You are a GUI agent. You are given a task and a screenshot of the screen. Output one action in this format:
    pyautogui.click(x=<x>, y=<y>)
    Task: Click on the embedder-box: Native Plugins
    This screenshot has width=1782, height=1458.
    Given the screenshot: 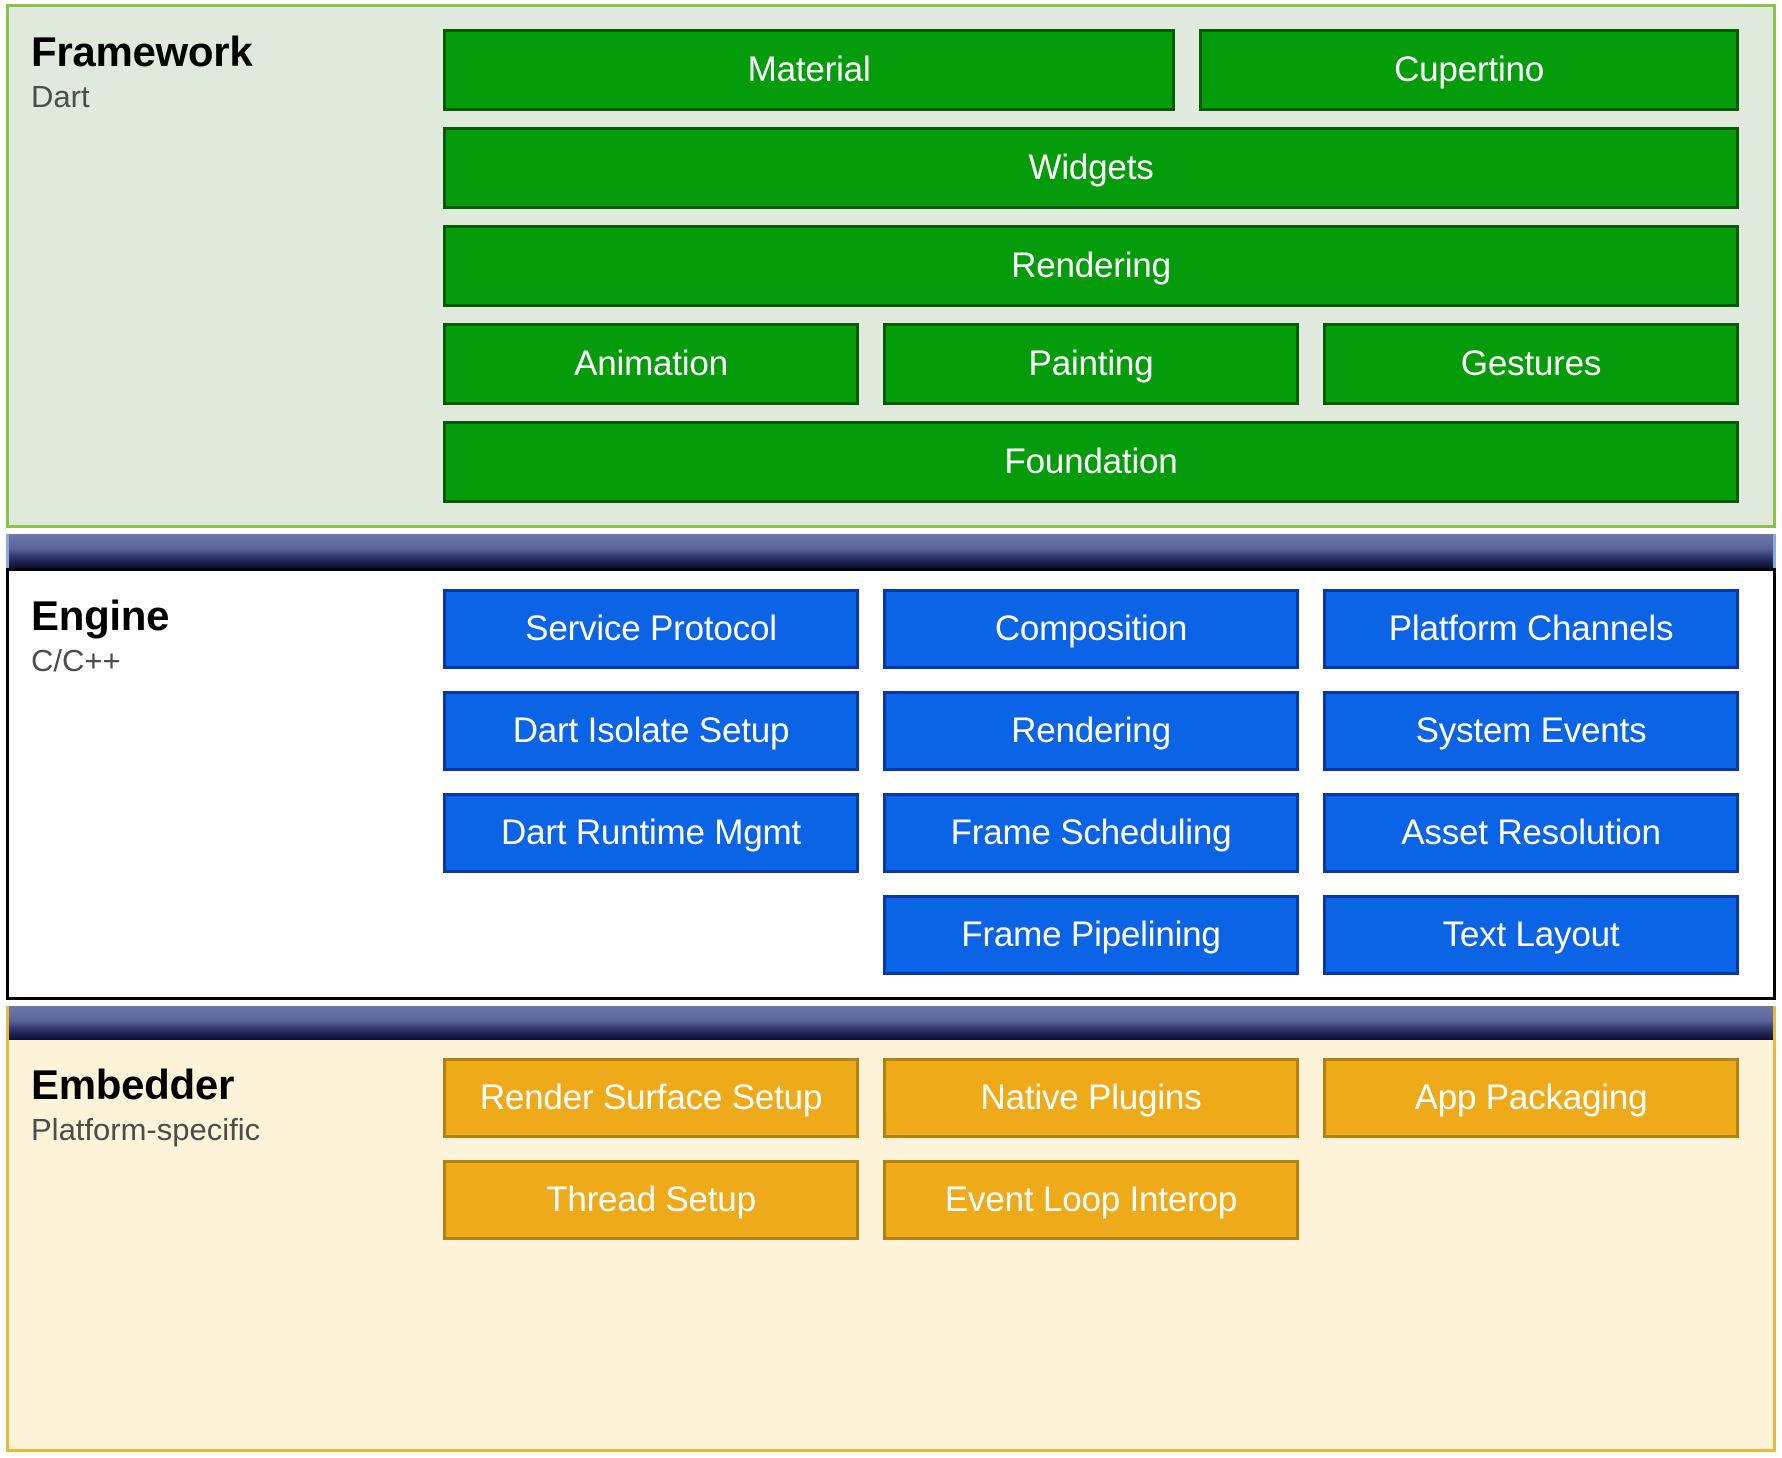 What is the action you would take?
    pyautogui.click(x=1091, y=1098)
    